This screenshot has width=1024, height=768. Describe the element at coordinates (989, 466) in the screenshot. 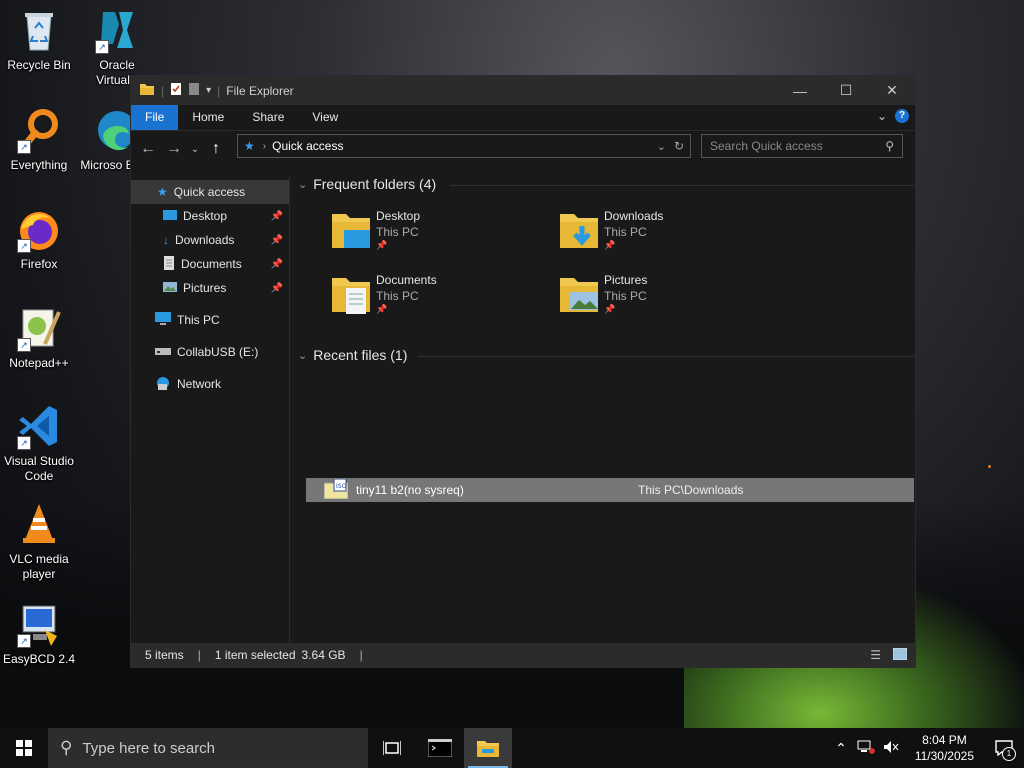

I see `wallpaper-star` at that location.